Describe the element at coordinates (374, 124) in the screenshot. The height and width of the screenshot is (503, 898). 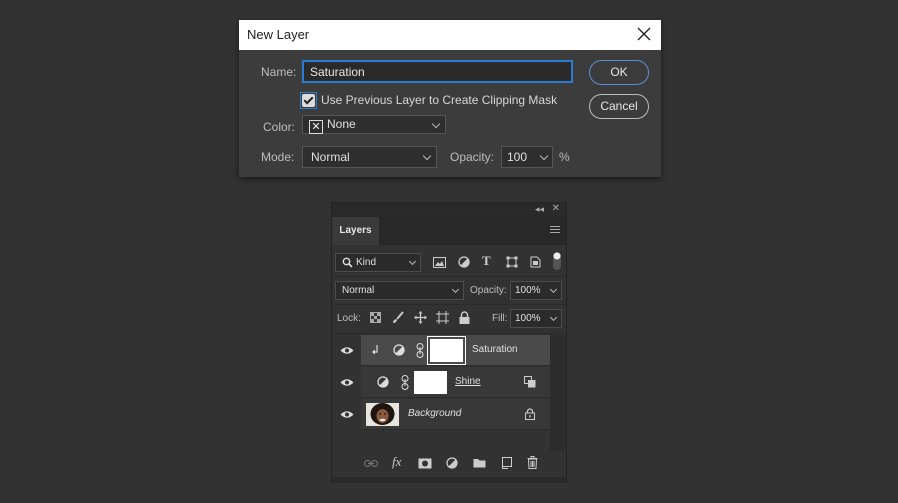
I see `color-select: ✕ None` at that location.